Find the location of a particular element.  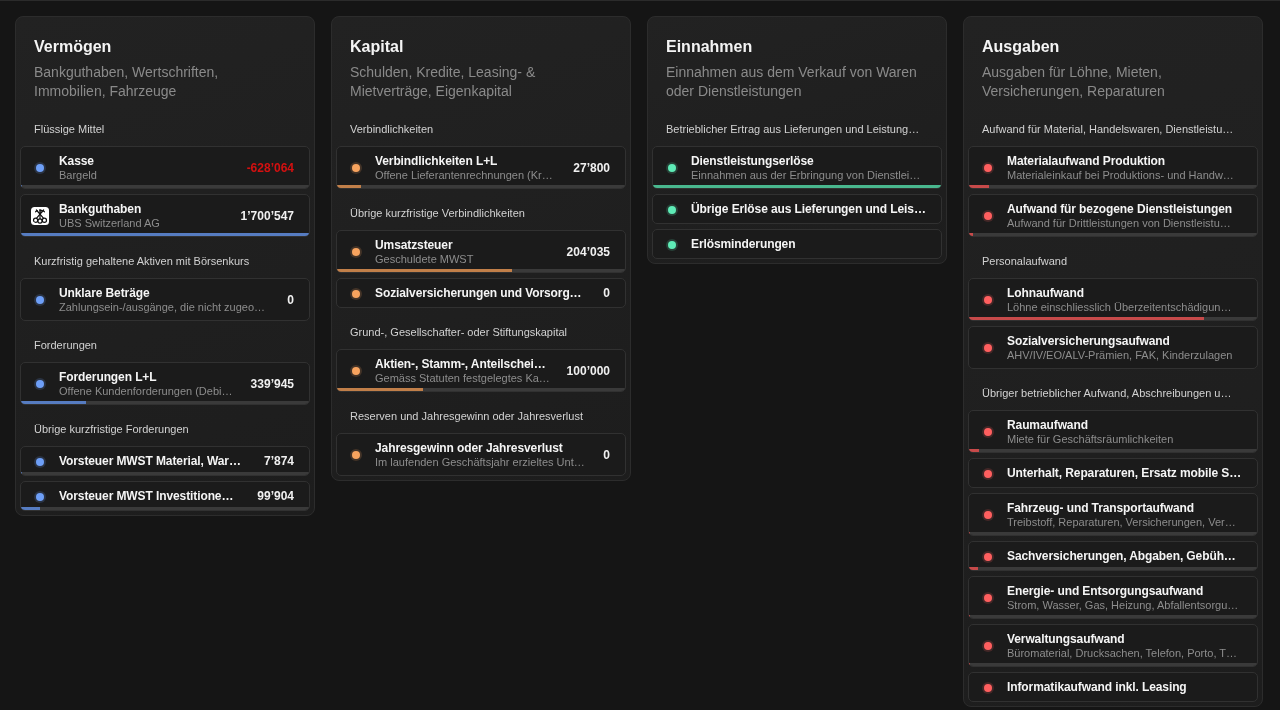

account-row: Umsatzsteuer Geschuldete MWST 204’035 is located at coordinates (481, 251).